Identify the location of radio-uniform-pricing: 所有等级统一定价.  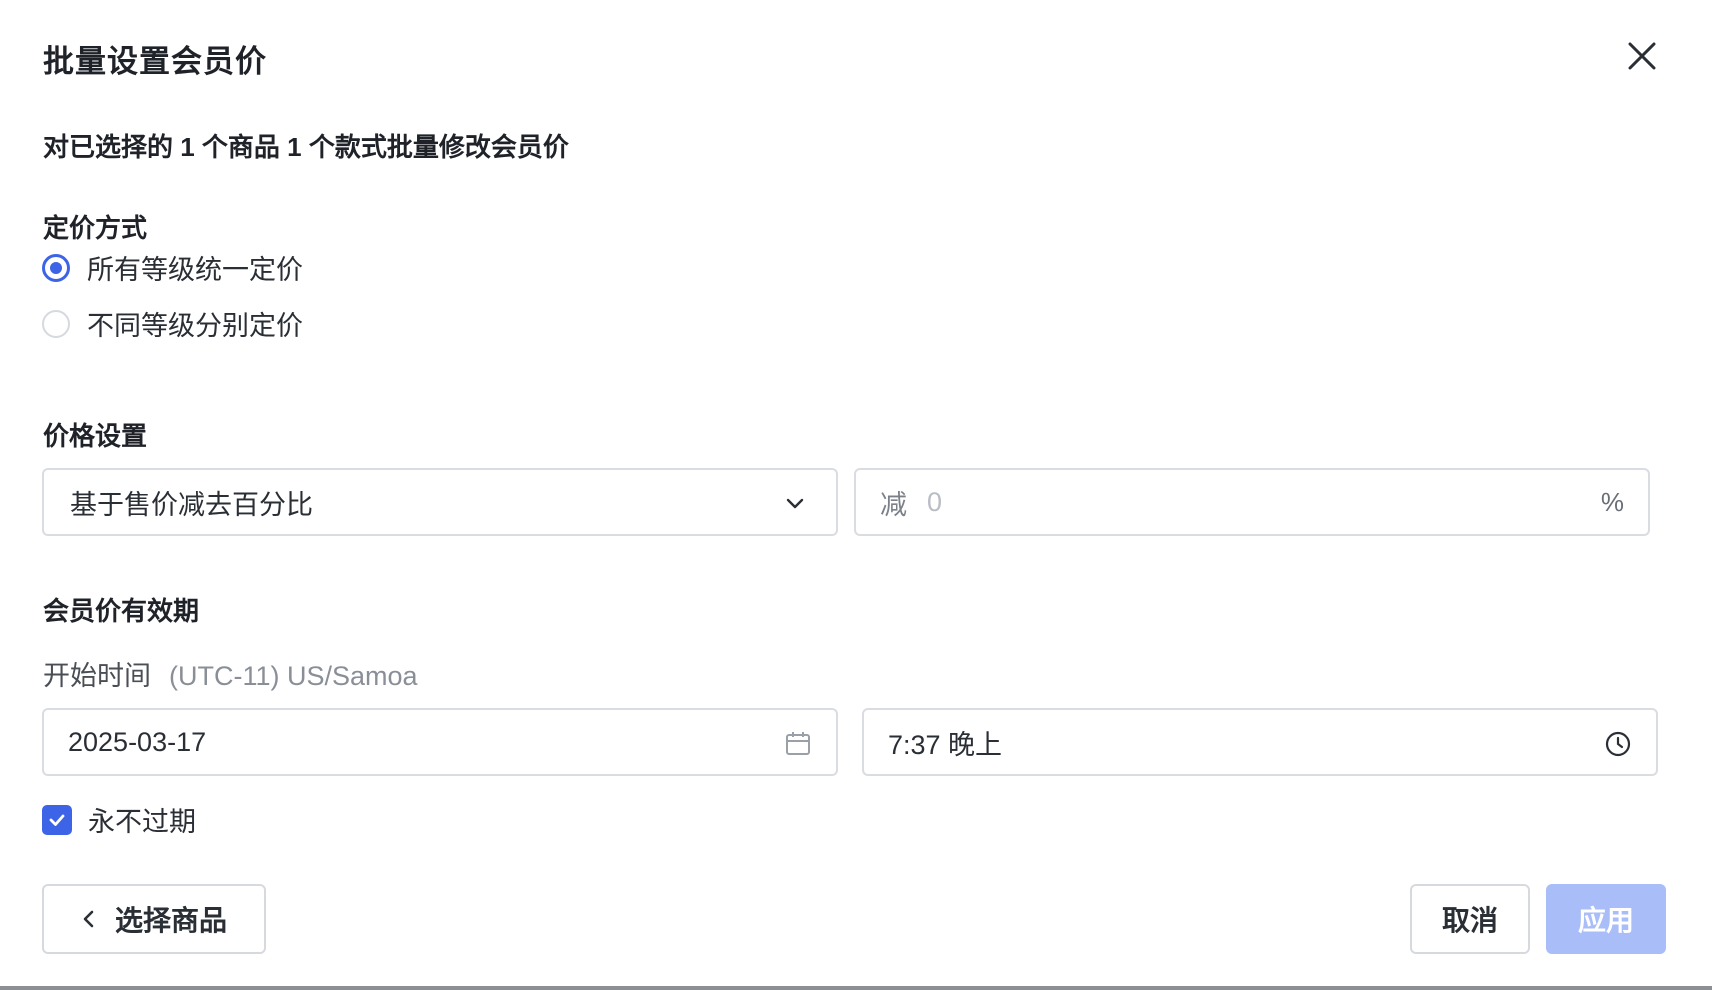
(172, 267).